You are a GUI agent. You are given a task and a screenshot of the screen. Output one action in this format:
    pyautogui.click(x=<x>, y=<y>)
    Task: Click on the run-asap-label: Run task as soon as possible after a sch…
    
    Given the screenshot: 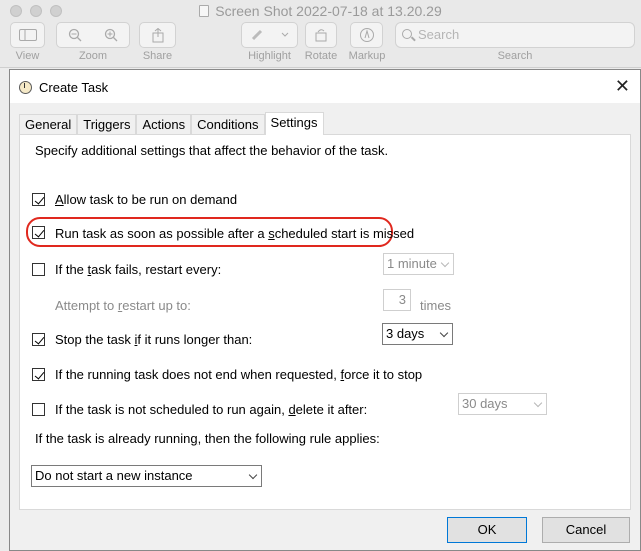 What is the action you would take?
    pyautogui.click(x=235, y=233)
    